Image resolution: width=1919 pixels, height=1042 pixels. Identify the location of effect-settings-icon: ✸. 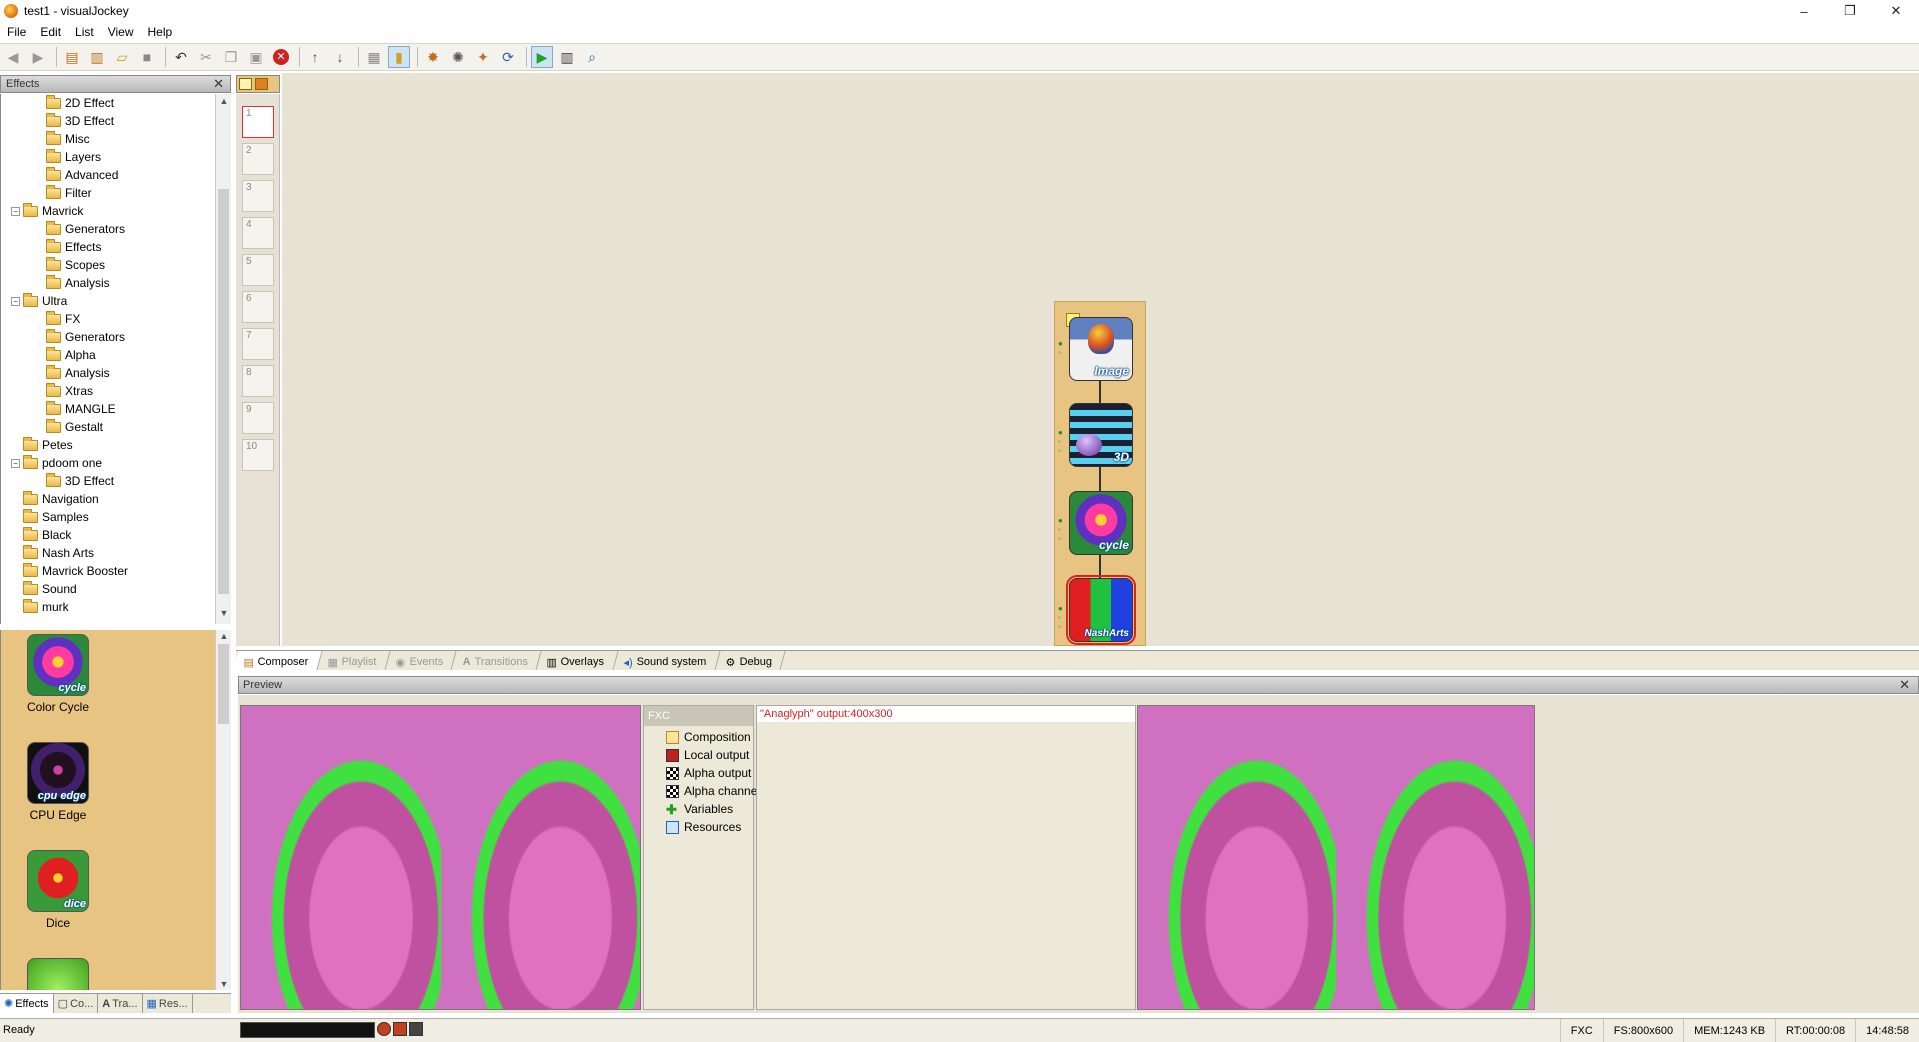
(433, 57).